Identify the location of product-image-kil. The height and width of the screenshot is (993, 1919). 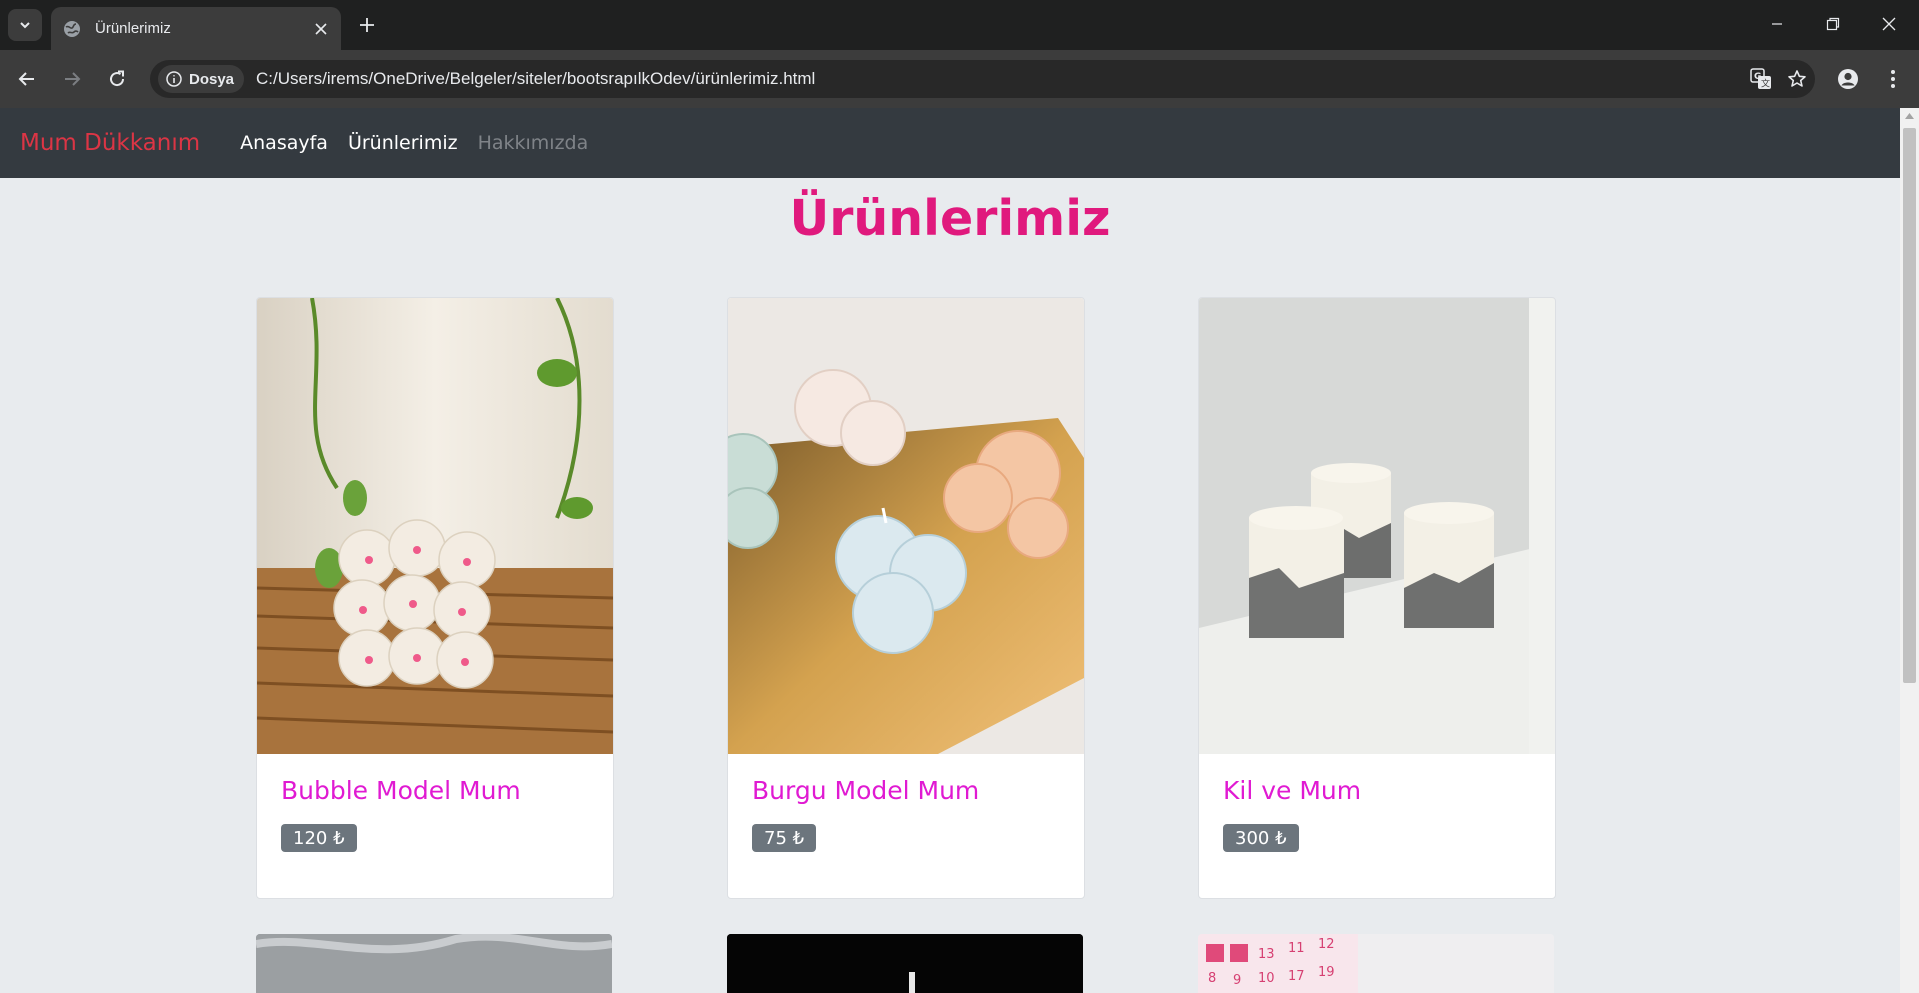
(1377, 526).